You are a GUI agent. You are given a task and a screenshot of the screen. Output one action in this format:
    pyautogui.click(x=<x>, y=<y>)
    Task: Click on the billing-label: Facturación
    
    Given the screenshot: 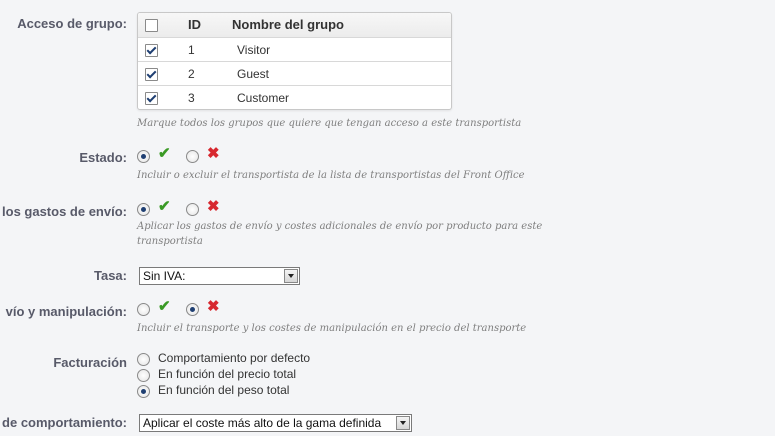 What is the action you would take?
    pyautogui.click(x=90, y=362)
    